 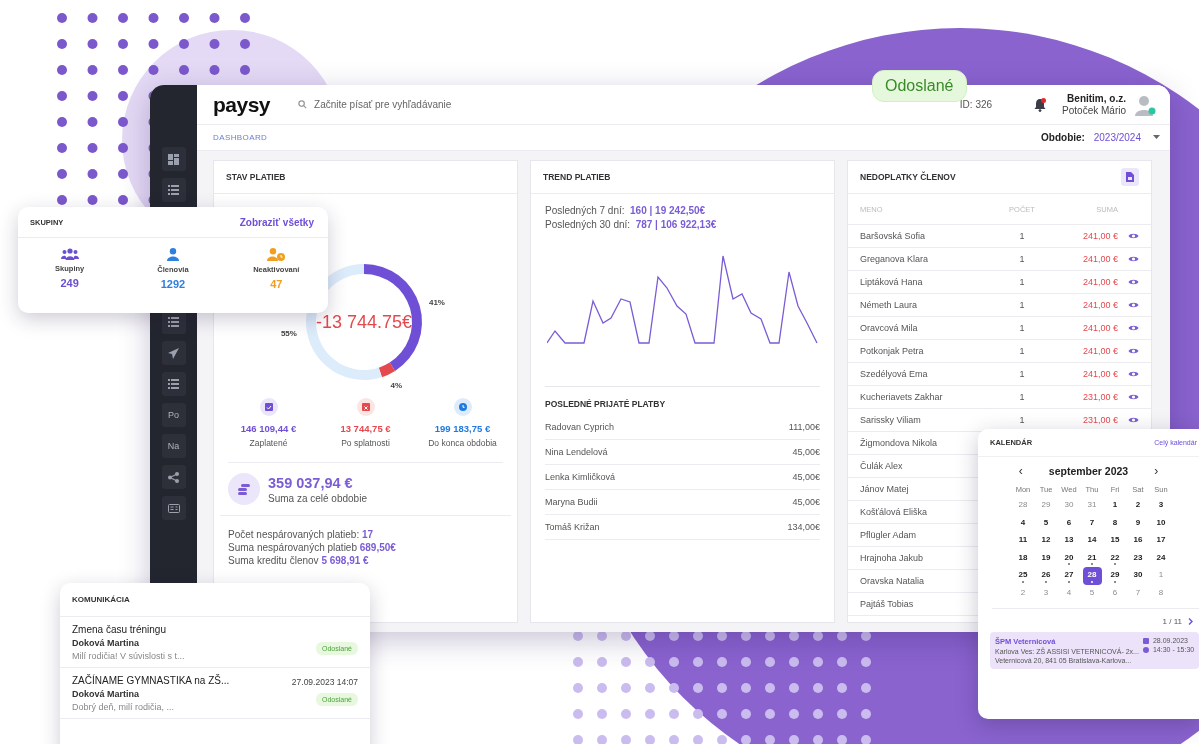 I want to click on calendar-day: 11, so click(x=1023, y=541).